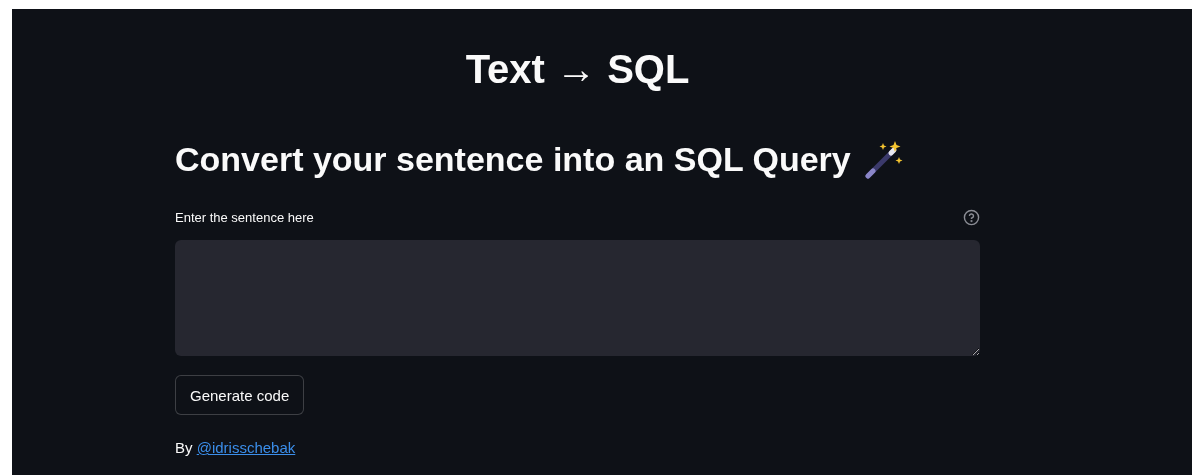  What do you see at coordinates (884, 159) in the screenshot?
I see `magic-wand-icon` at bounding box center [884, 159].